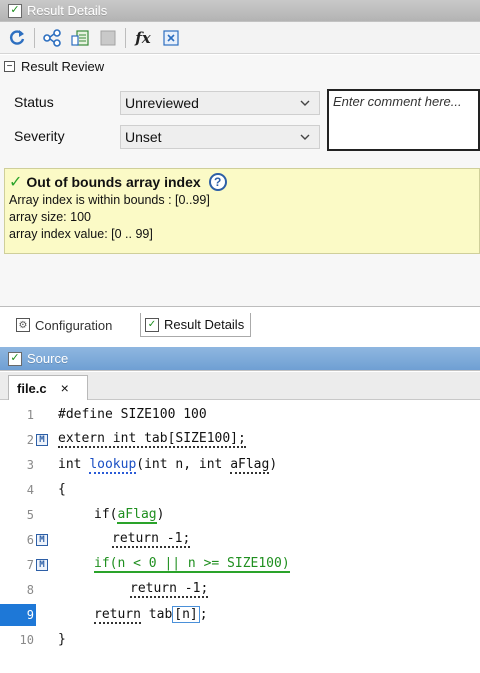  Describe the element at coordinates (30, 464) in the screenshot. I see `line-number: 3` at that location.